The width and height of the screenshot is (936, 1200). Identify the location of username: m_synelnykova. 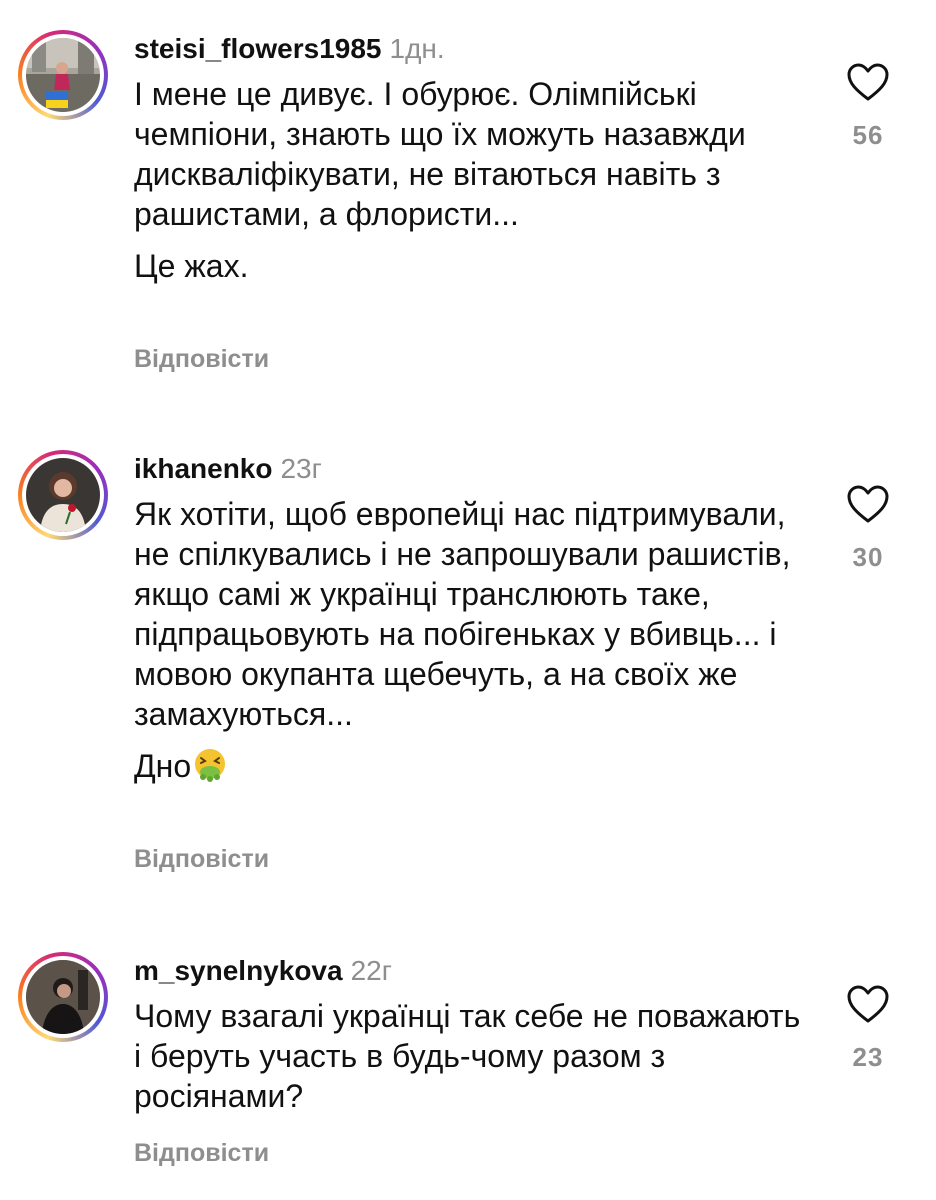
(238, 970).